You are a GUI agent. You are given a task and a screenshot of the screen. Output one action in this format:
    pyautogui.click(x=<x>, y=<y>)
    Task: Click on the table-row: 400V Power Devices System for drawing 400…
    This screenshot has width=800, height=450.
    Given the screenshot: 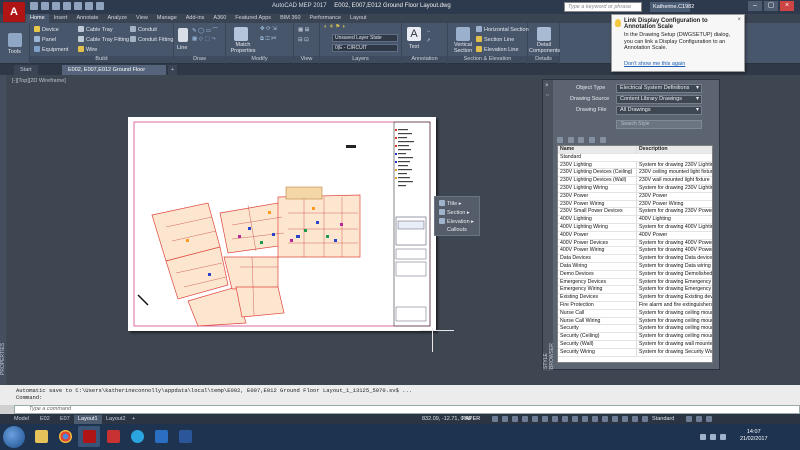 What is the action you would take?
    pyautogui.click(x=635, y=243)
    